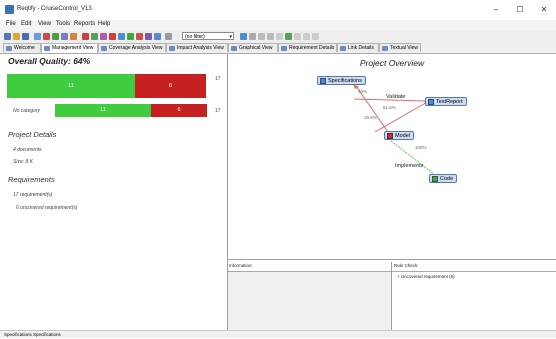  Describe the element at coordinates (27, 150) in the screenshot. I see `documents-count: 4 documents` at that location.